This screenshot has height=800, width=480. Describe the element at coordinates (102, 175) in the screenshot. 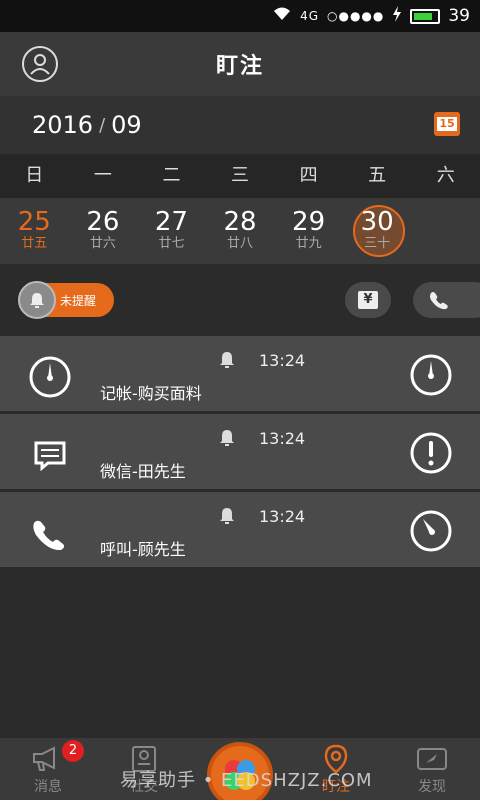

I see `weekday-mon: 一` at that location.